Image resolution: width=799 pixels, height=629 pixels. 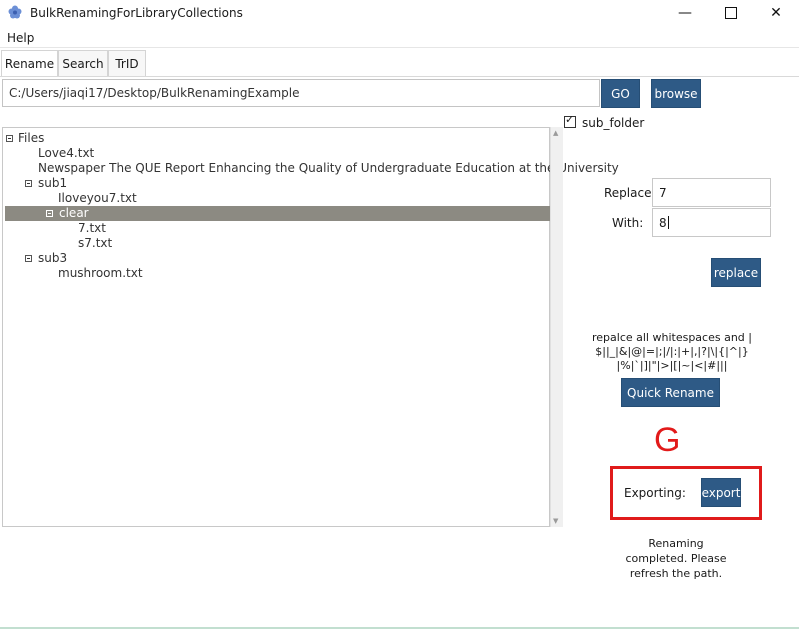 I want to click on minimize-icon: —, so click(x=685, y=13).